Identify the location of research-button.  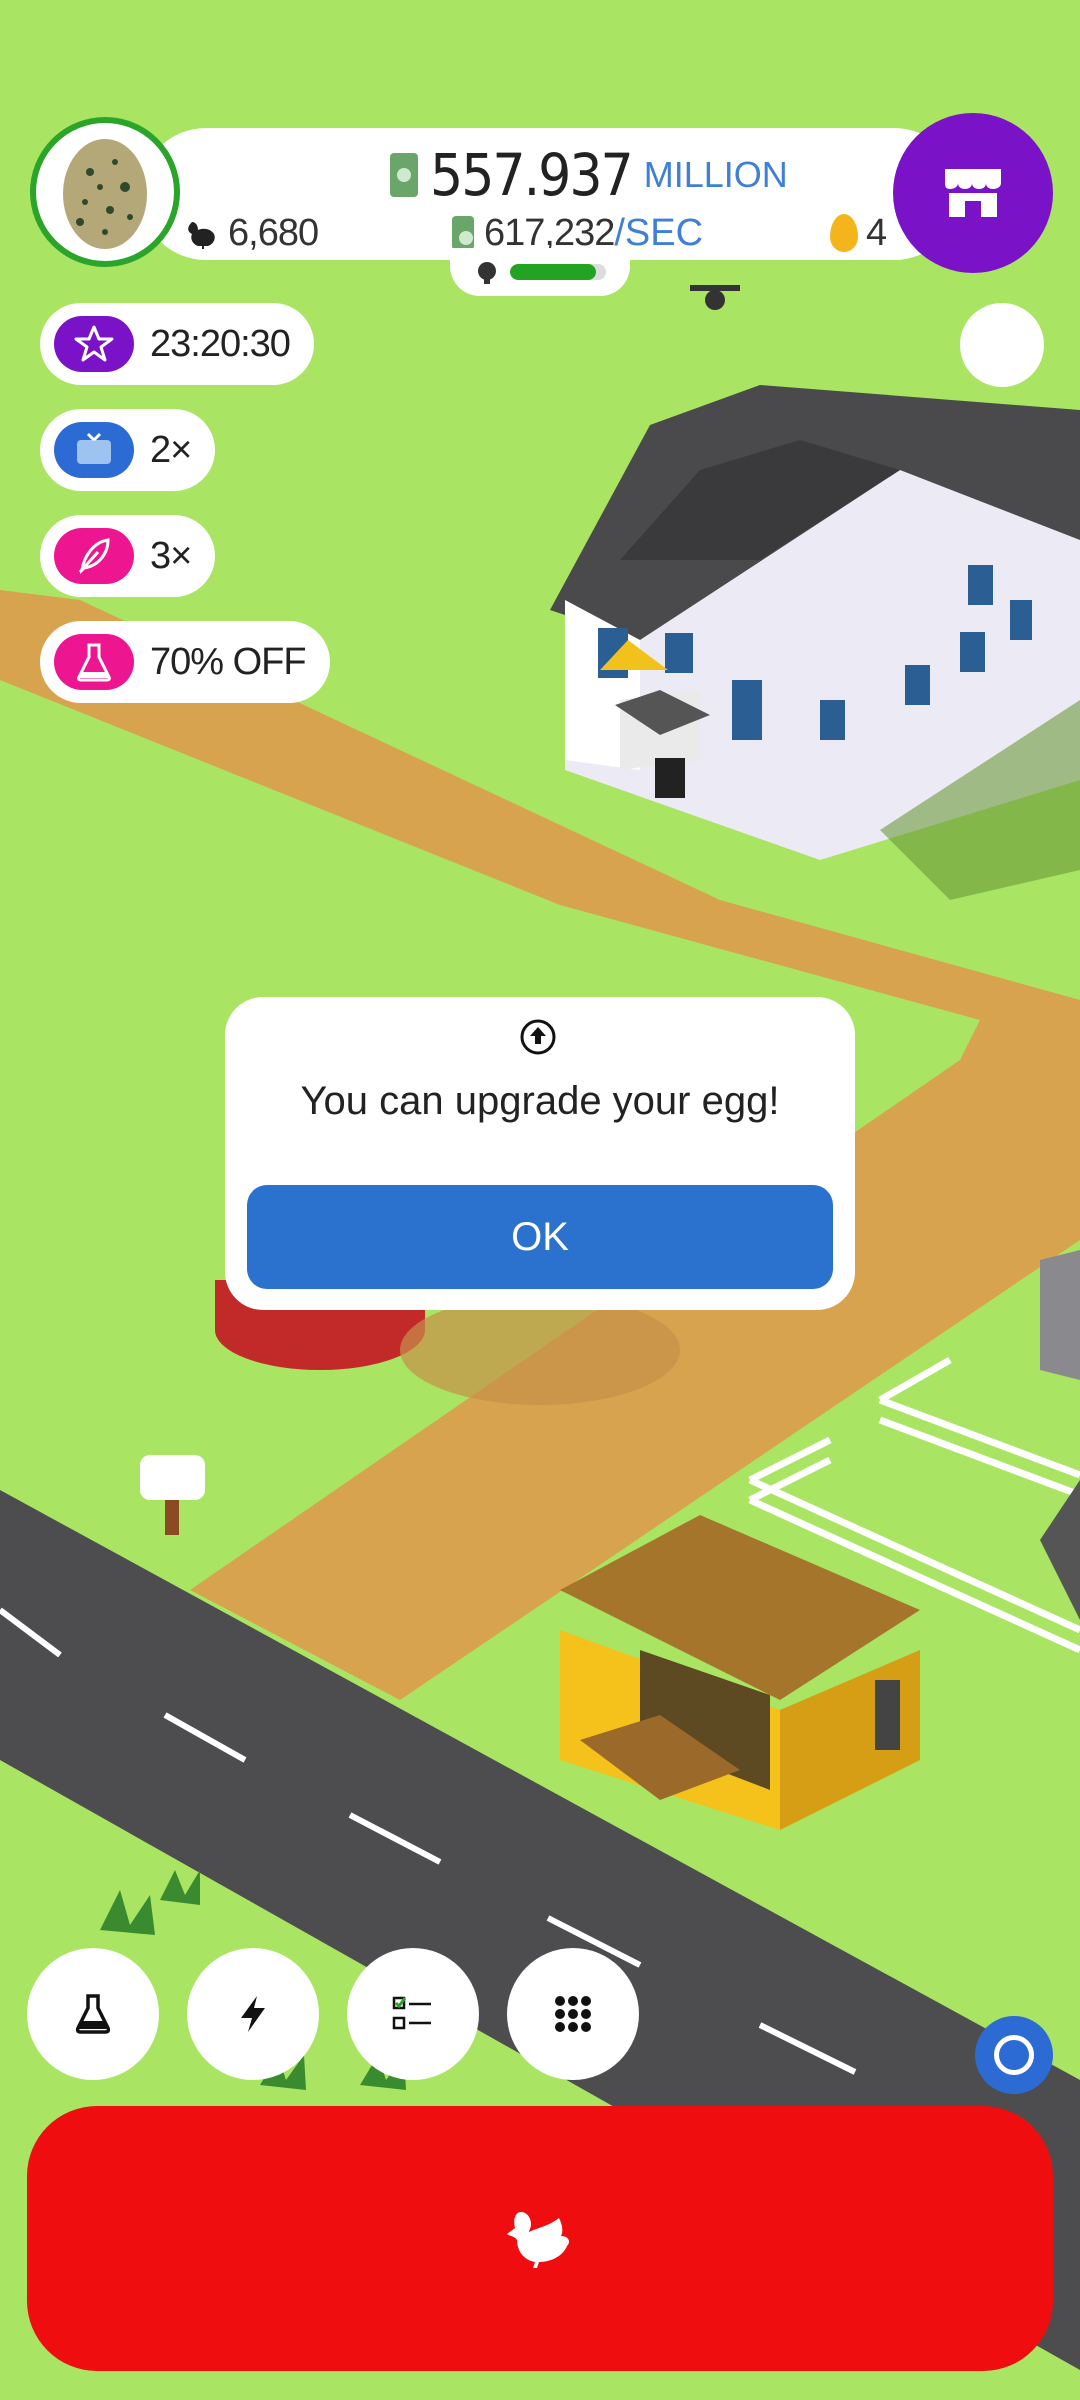
(93, 2014).